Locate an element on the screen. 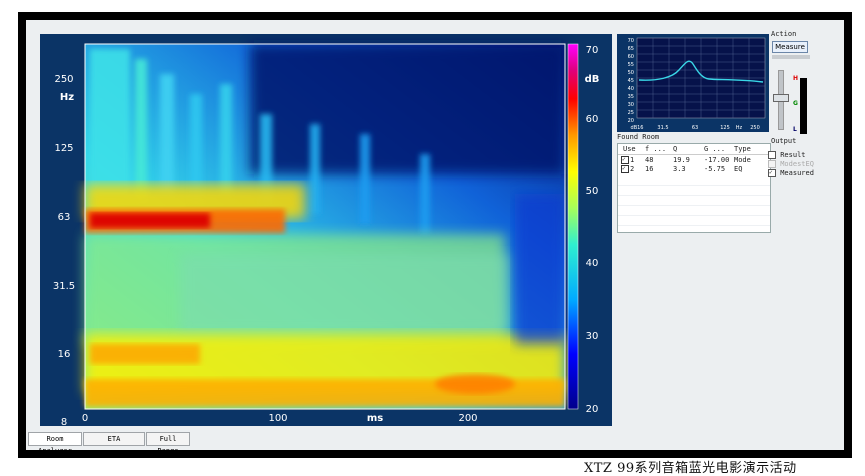  mini-y-tick: 25 is located at coordinates (631, 113).